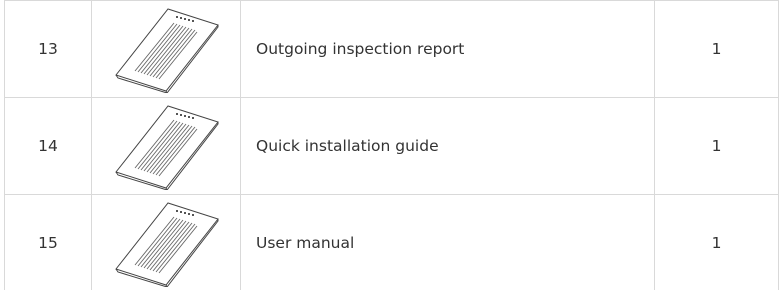  What do you see at coordinates (48, 49) in the screenshot?
I see `item-number: 13` at bounding box center [48, 49].